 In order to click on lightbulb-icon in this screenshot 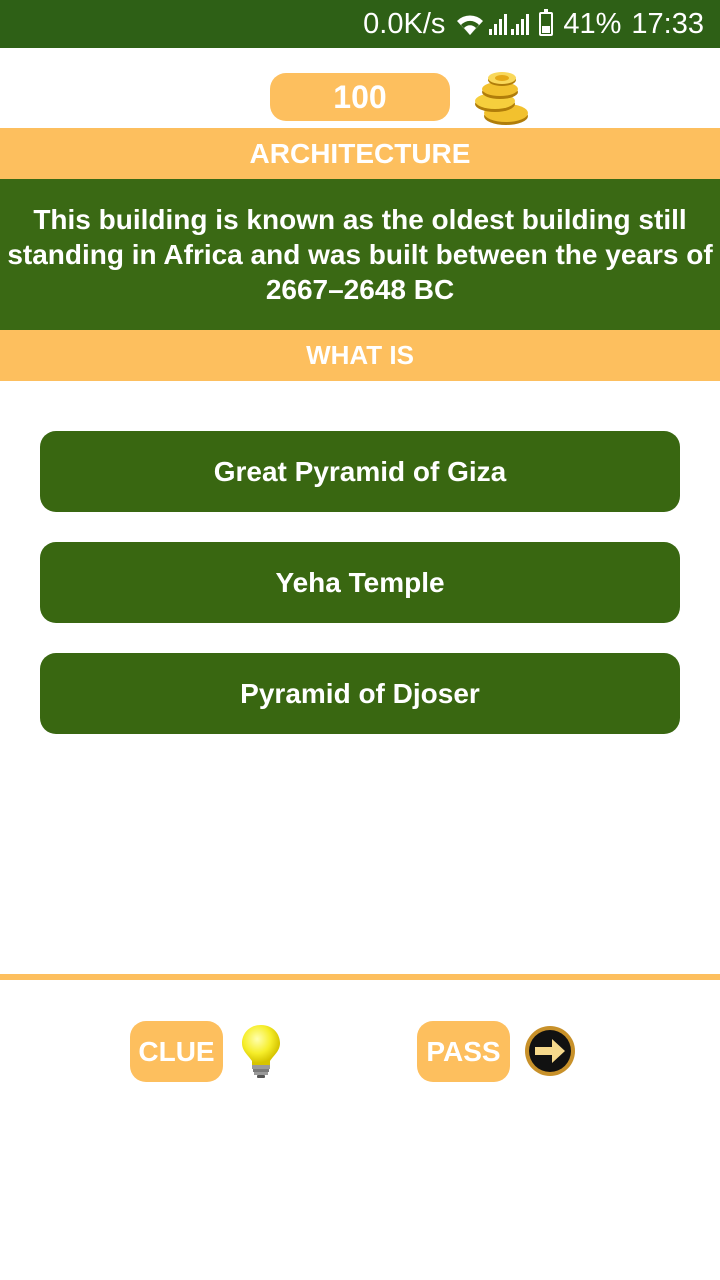, I will do `click(261, 1053)`.